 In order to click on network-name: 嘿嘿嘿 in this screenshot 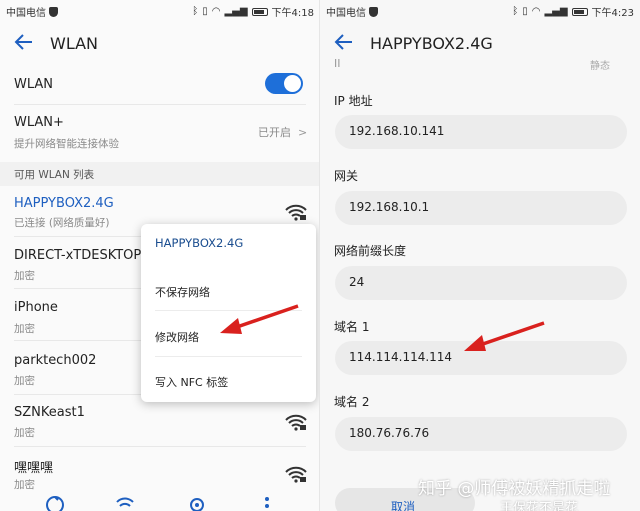, I will do `click(33, 466)`.